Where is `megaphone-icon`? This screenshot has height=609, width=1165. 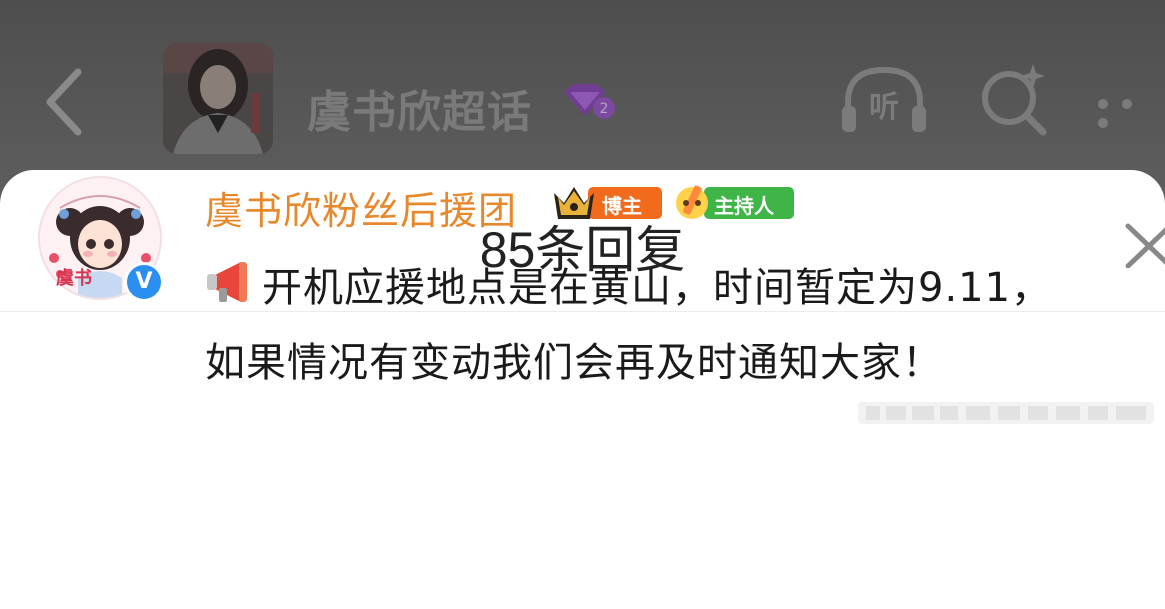 megaphone-icon is located at coordinates (233, 282).